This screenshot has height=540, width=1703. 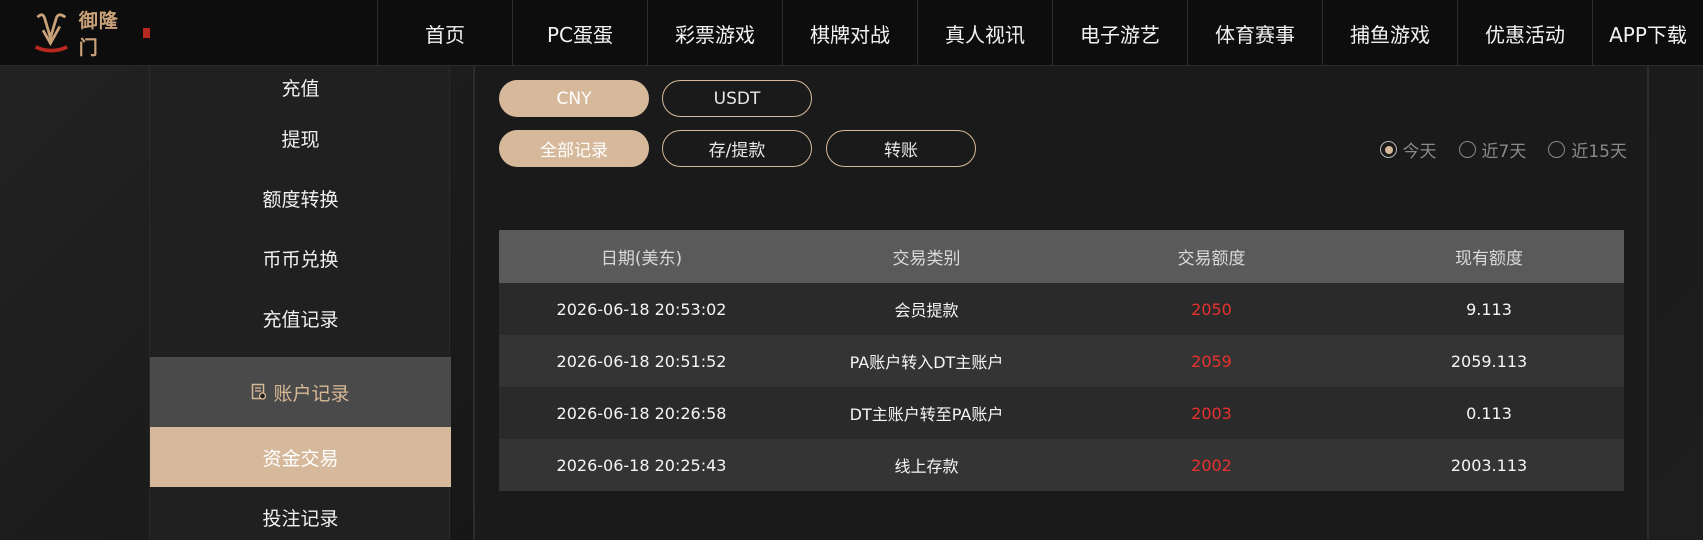 What do you see at coordinates (1119, 33) in the screenshot?
I see `nav-slots: 电子游艺` at bounding box center [1119, 33].